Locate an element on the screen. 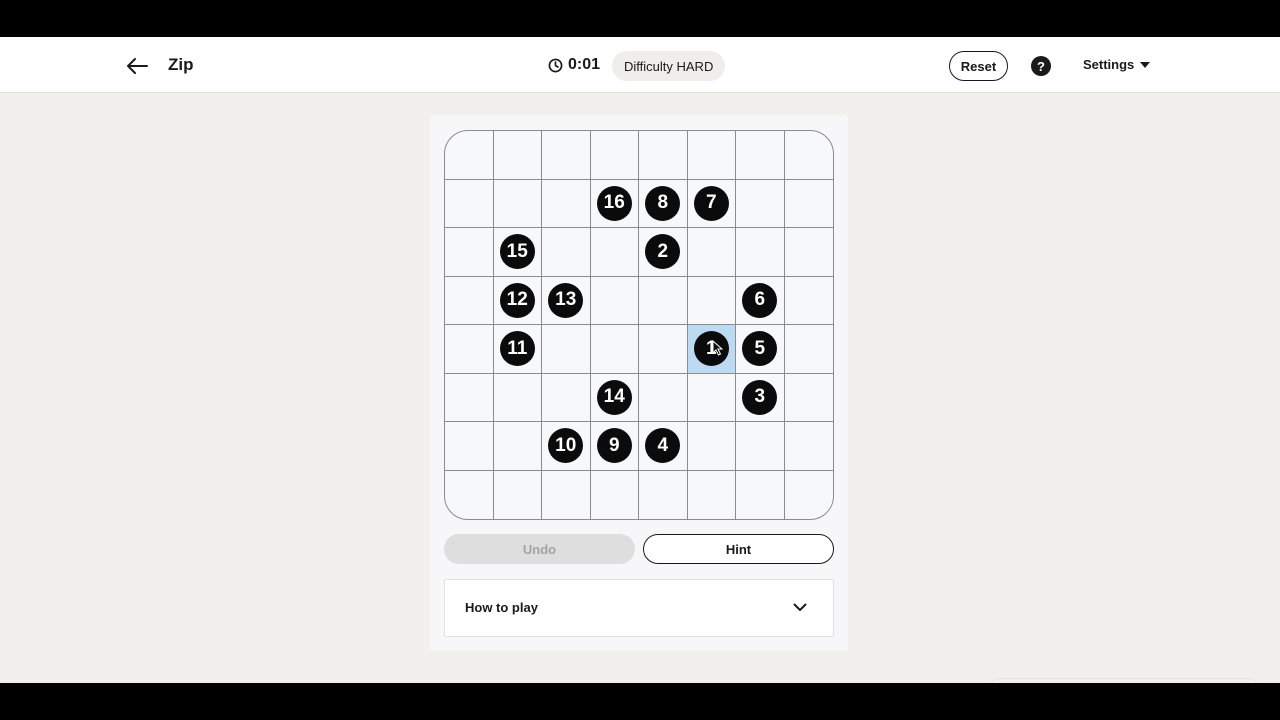  clue-number: 14 is located at coordinates (614, 397).